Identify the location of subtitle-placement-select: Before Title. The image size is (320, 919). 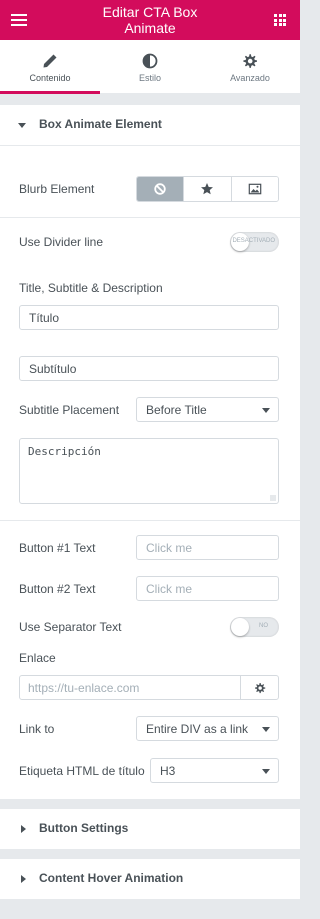
(207, 409).